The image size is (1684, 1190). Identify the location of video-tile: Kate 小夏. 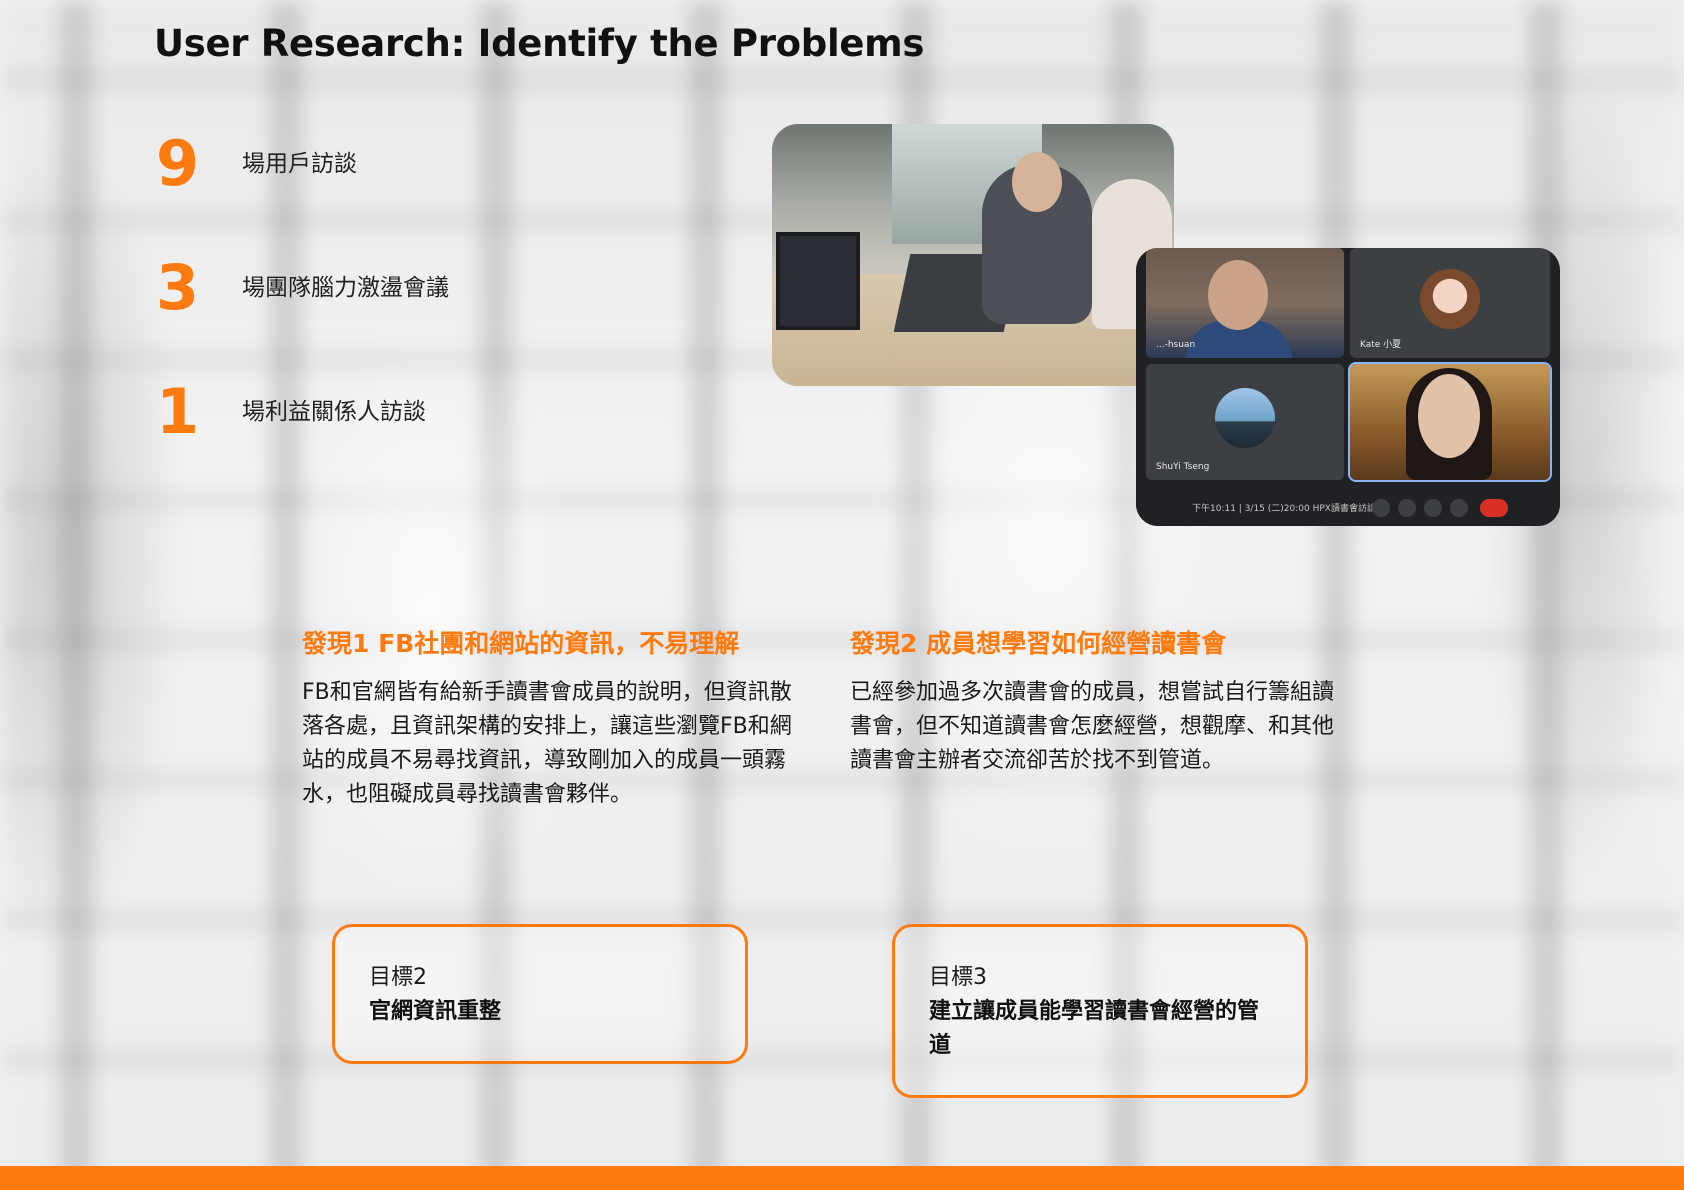
(1450, 303).